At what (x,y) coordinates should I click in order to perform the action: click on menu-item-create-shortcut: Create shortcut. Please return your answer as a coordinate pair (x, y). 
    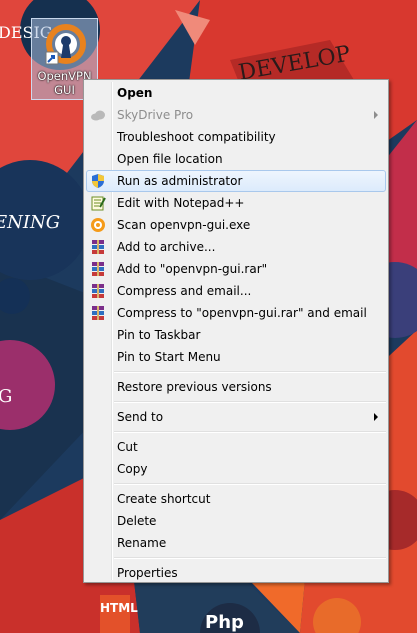
    Looking at the image, I should click on (236, 499).